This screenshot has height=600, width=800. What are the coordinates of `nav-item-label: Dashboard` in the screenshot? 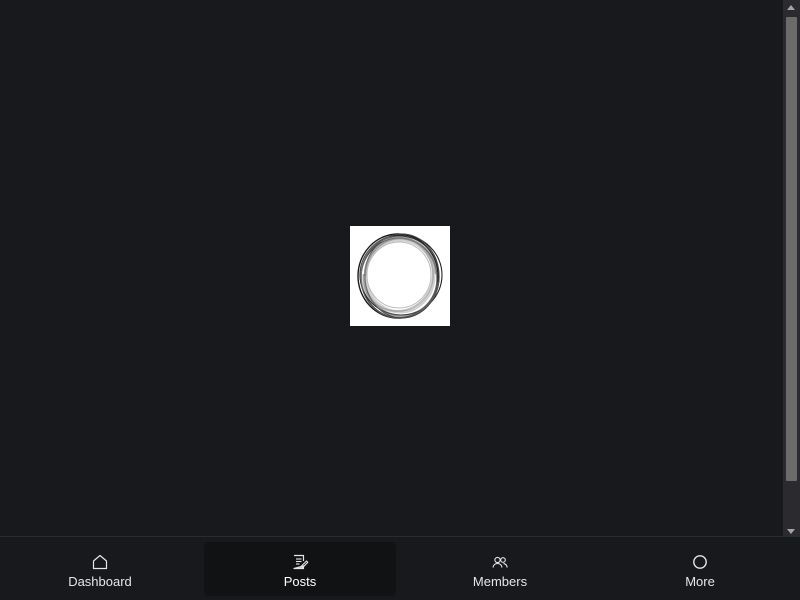 It's located at (100, 581).